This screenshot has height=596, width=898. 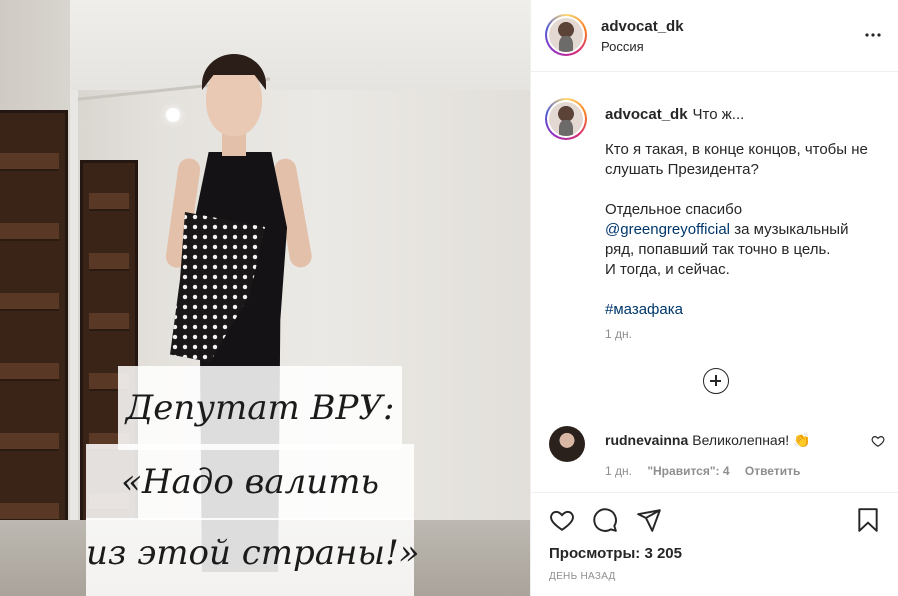 What do you see at coordinates (868, 520) in the screenshot?
I see `bookmark-icon` at bounding box center [868, 520].